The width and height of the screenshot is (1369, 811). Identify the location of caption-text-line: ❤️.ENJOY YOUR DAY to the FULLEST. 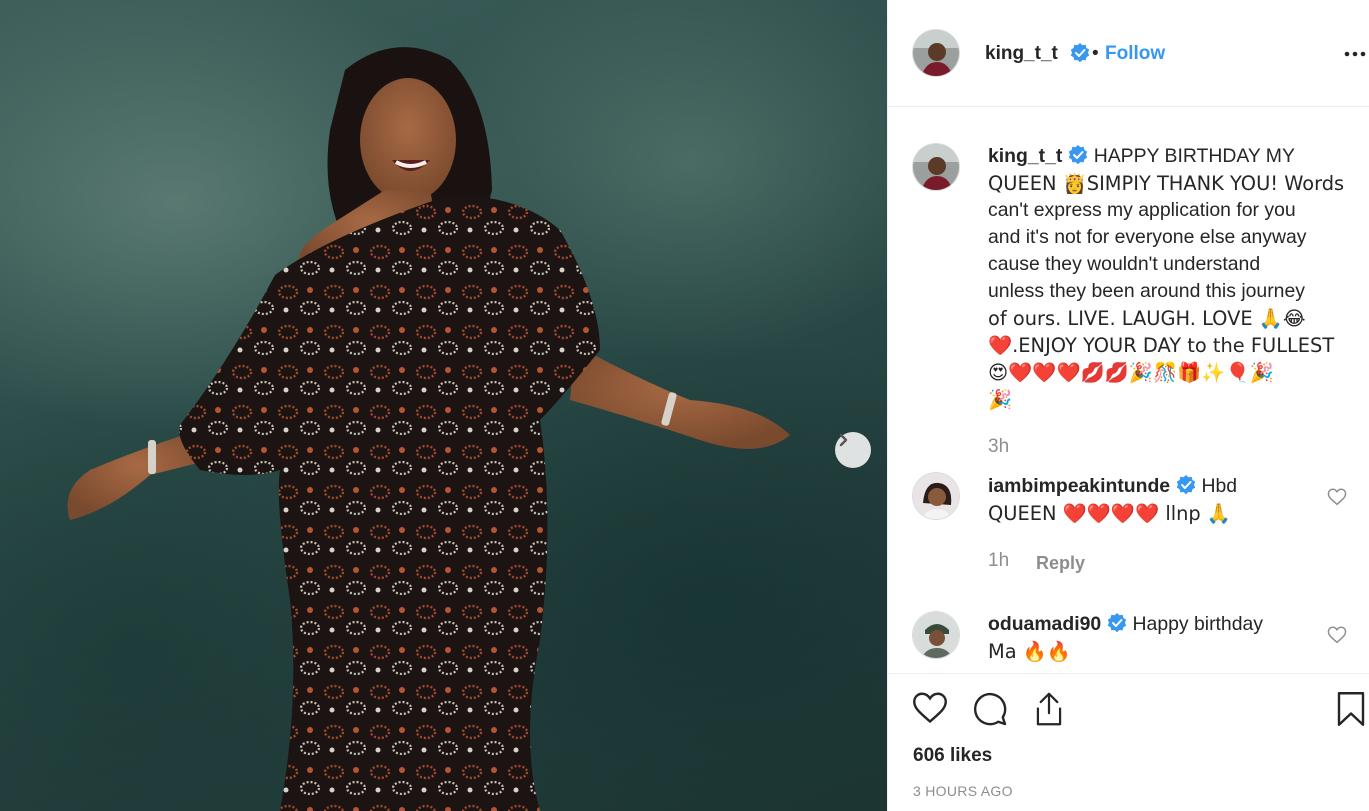
(1161, 345).